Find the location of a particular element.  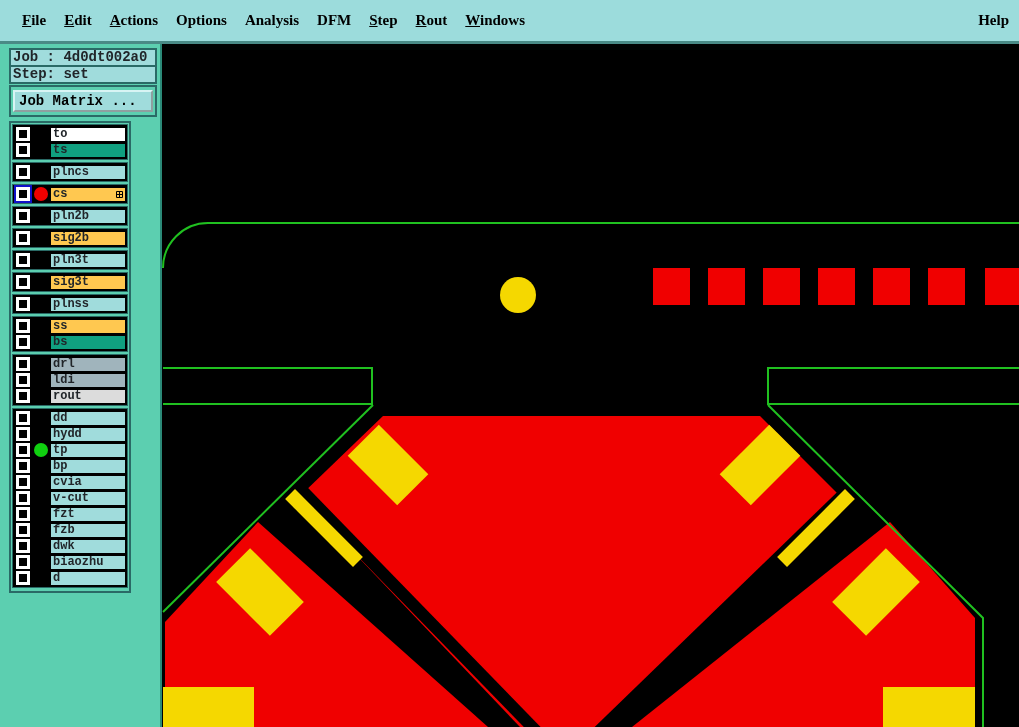

layer-name: to is located at coordinates (88, 134).